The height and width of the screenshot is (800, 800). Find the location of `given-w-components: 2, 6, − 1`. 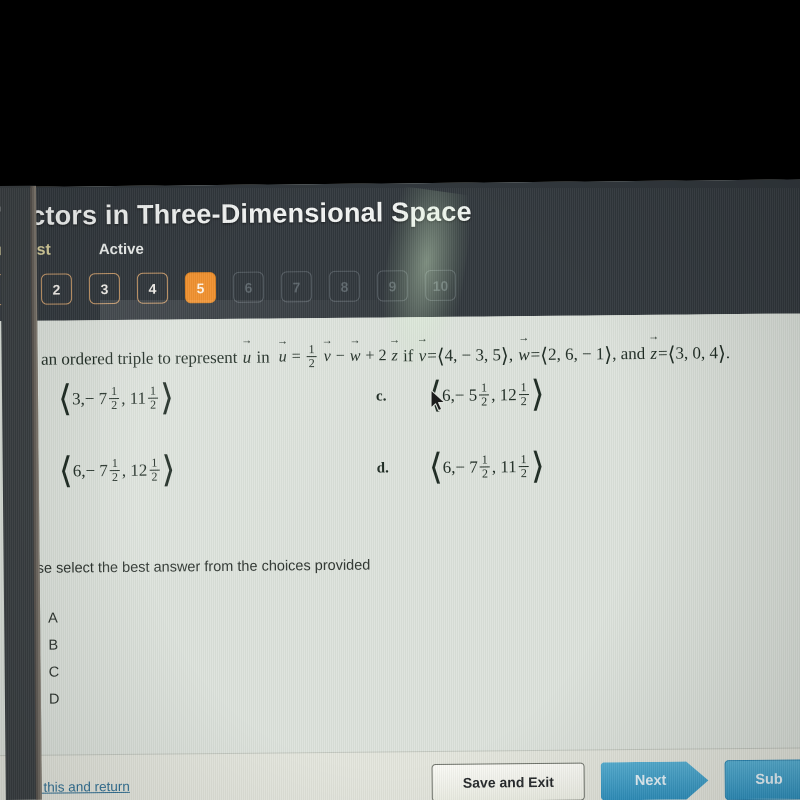

given-w-components: 2, 6, − 1 is located at coordinates (576, 354).